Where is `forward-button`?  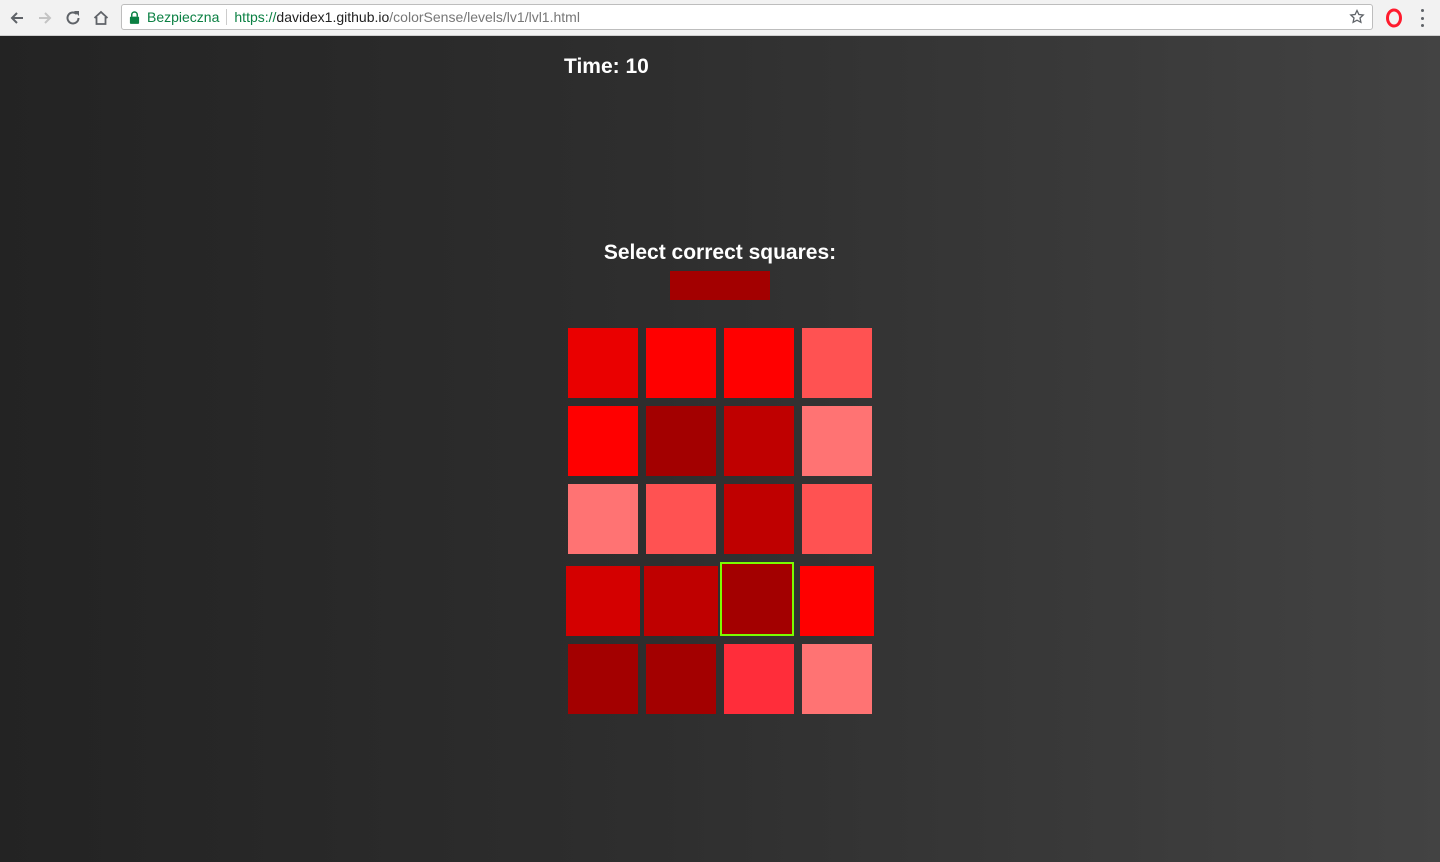 forward-button is located at coordinates (45, 18).